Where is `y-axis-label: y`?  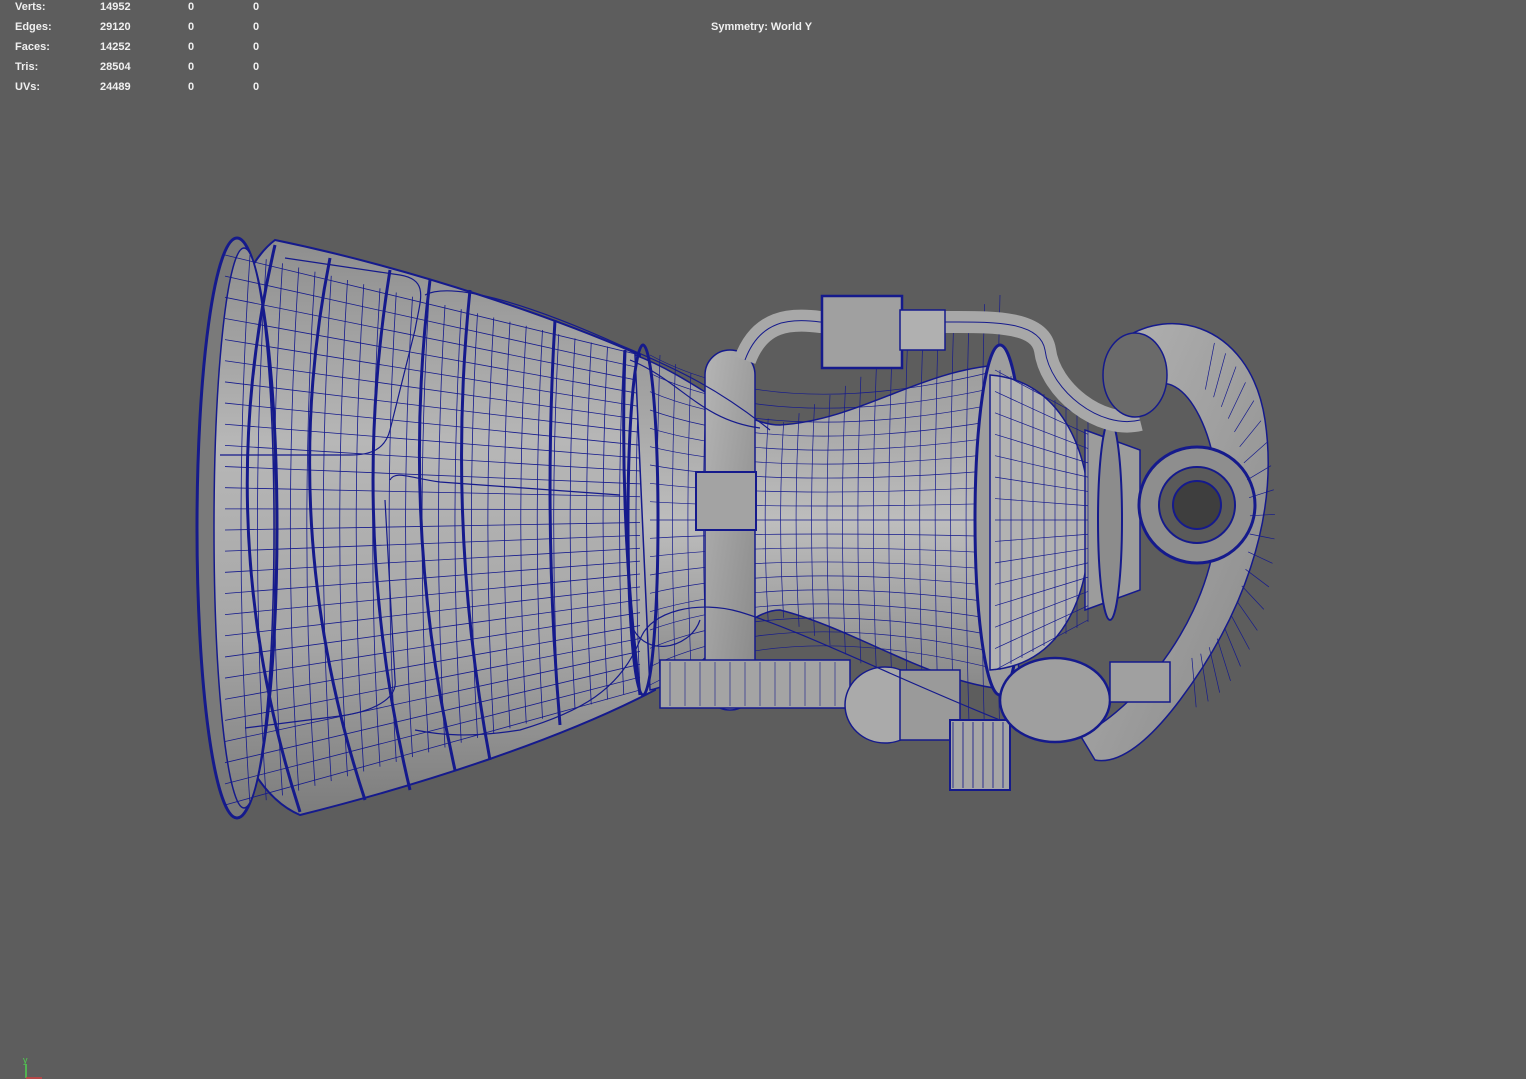 y-axis-label: y is located at coordinates (25, 1060).